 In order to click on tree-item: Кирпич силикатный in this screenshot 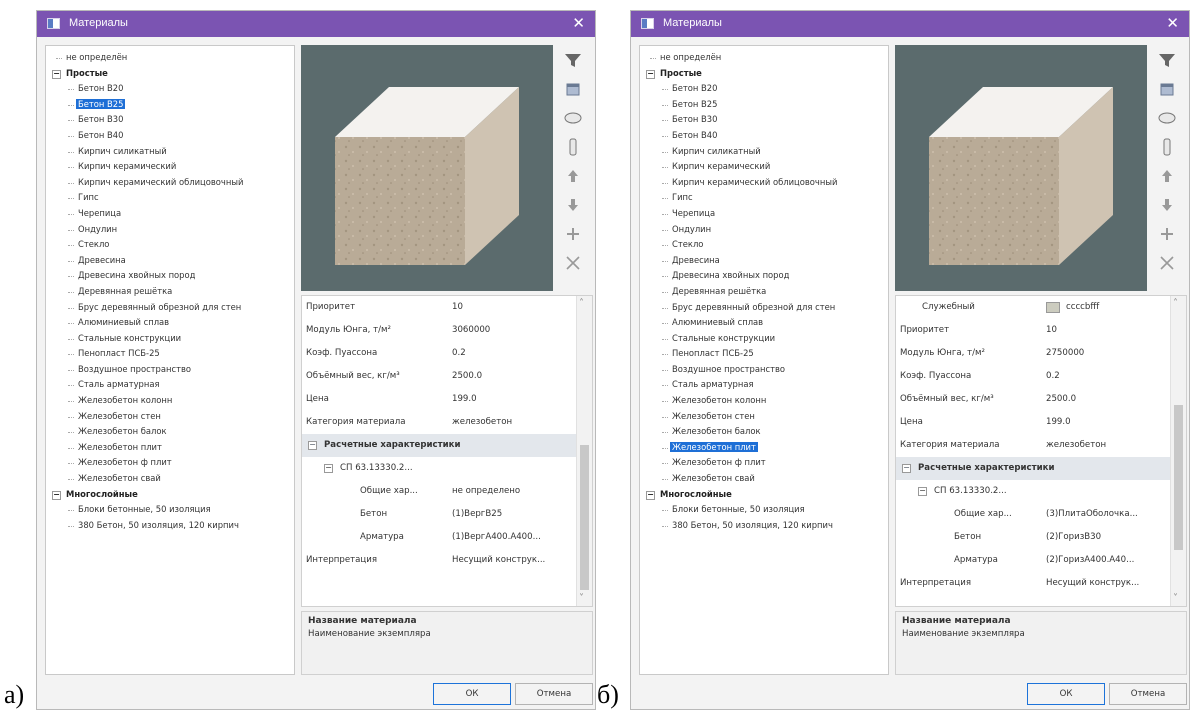, I will do `click(170, 152)`.